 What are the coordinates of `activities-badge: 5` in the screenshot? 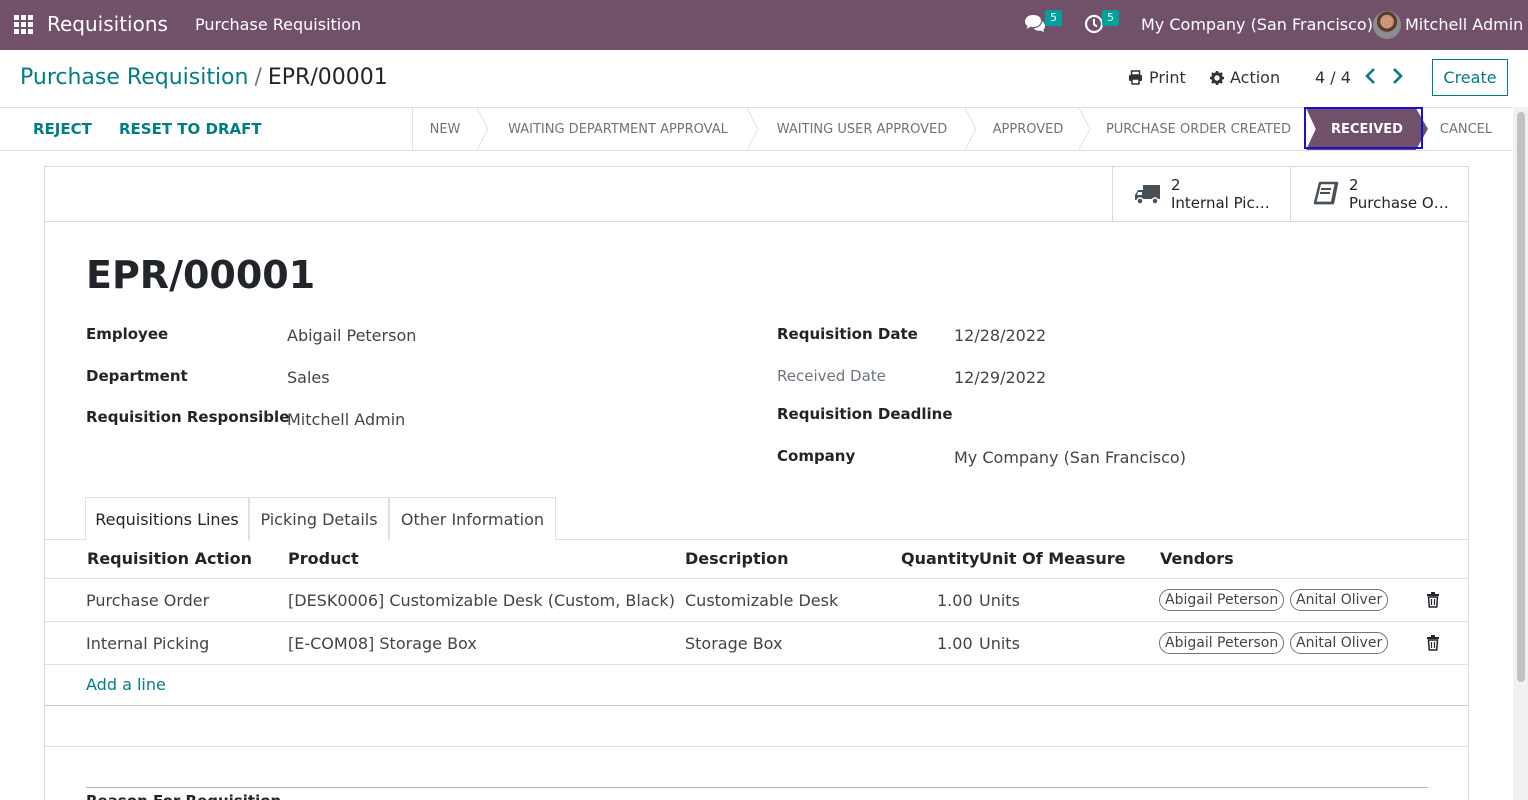 It's located at (1110, 18).